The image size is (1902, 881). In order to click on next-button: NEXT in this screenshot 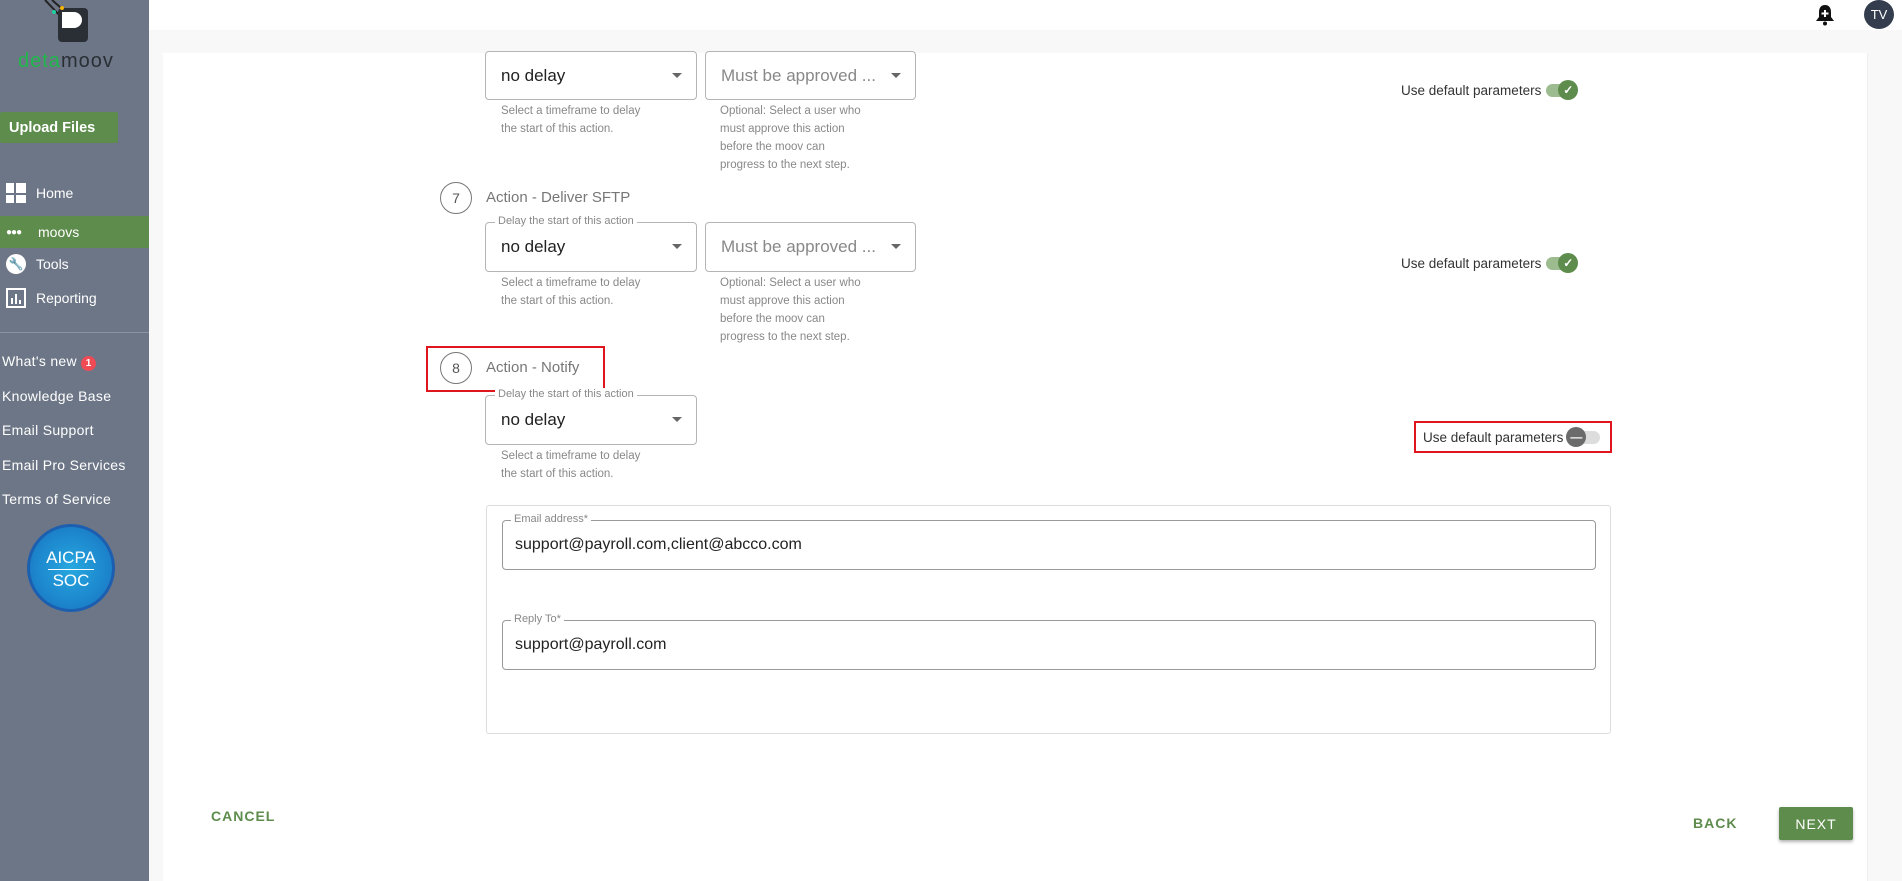, I will do `click(1816, 823)`.